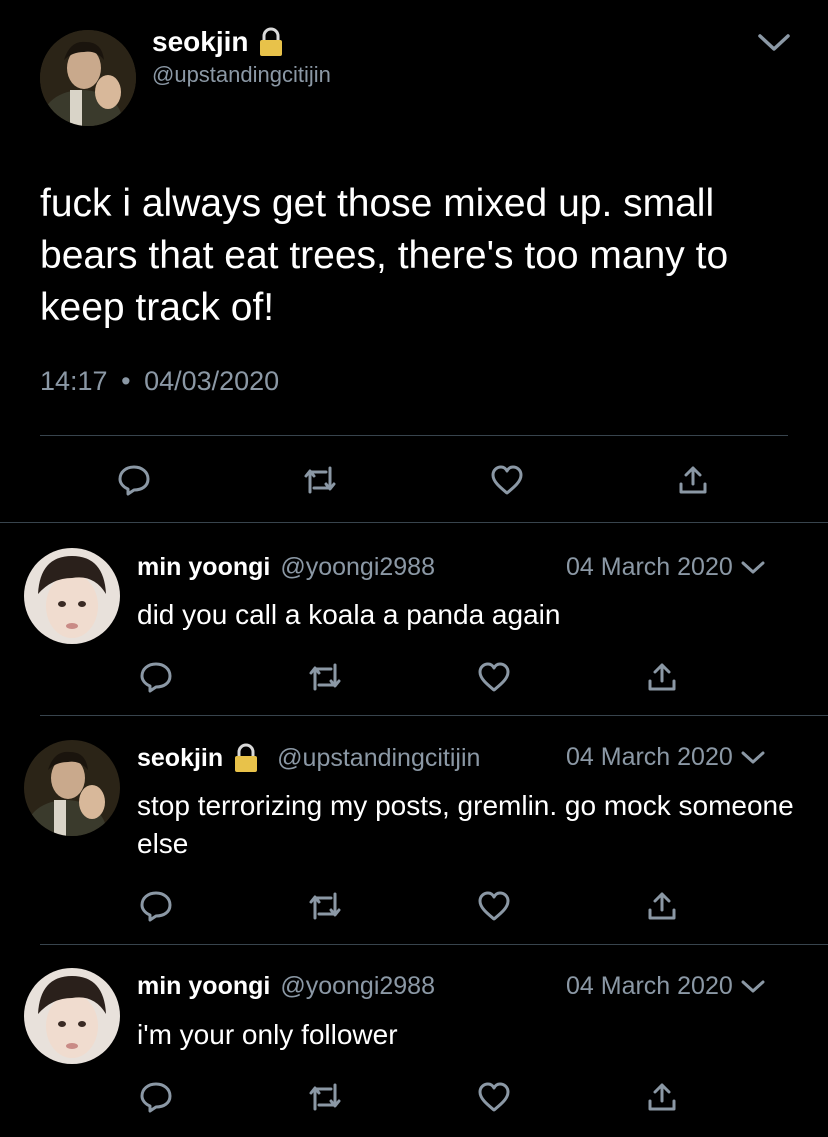  What do you see at coordinates (211, 381) in the screenshot?
I see `tweet-date: 04/03/2020` at bounding box center [211, 381].